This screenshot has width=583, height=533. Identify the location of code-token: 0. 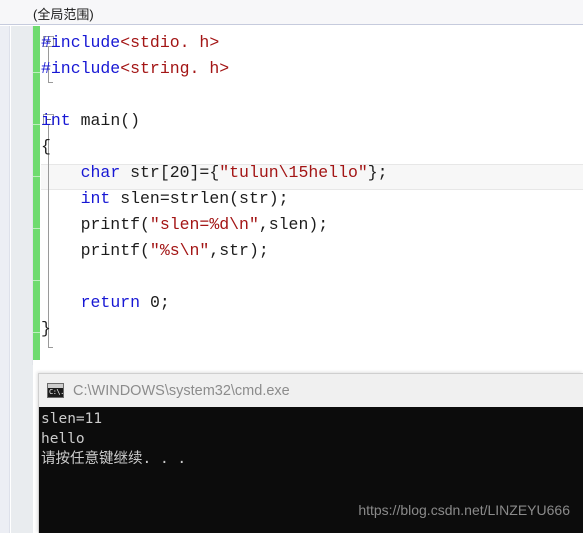
(154, 302).